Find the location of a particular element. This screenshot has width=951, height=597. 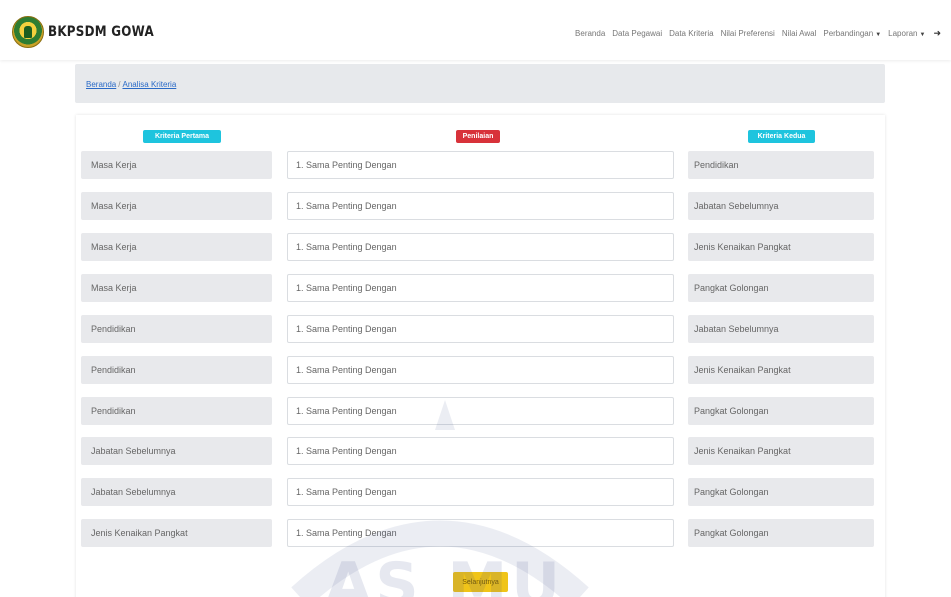

nav-item-data-pegawai: Data Pegawai is located at coordinates (637, 33).